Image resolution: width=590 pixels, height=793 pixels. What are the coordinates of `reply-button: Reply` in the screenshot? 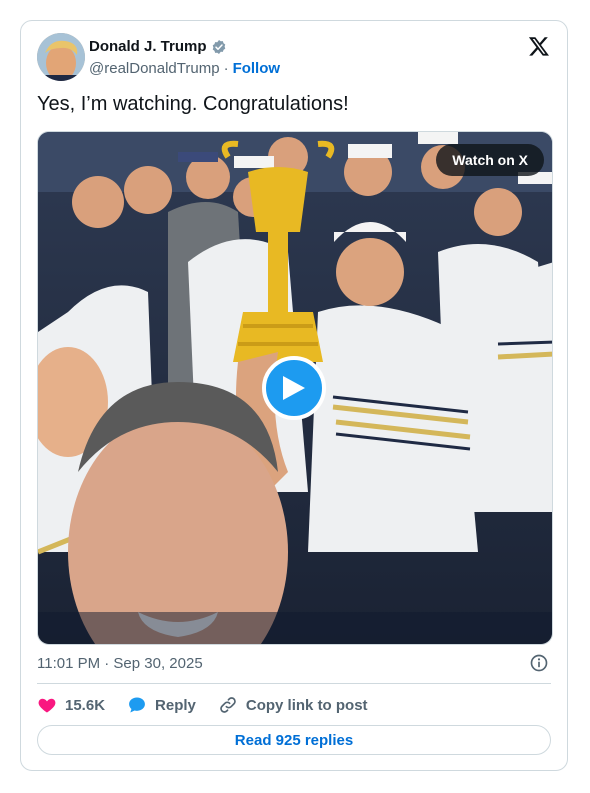 It's located at (161, 705).